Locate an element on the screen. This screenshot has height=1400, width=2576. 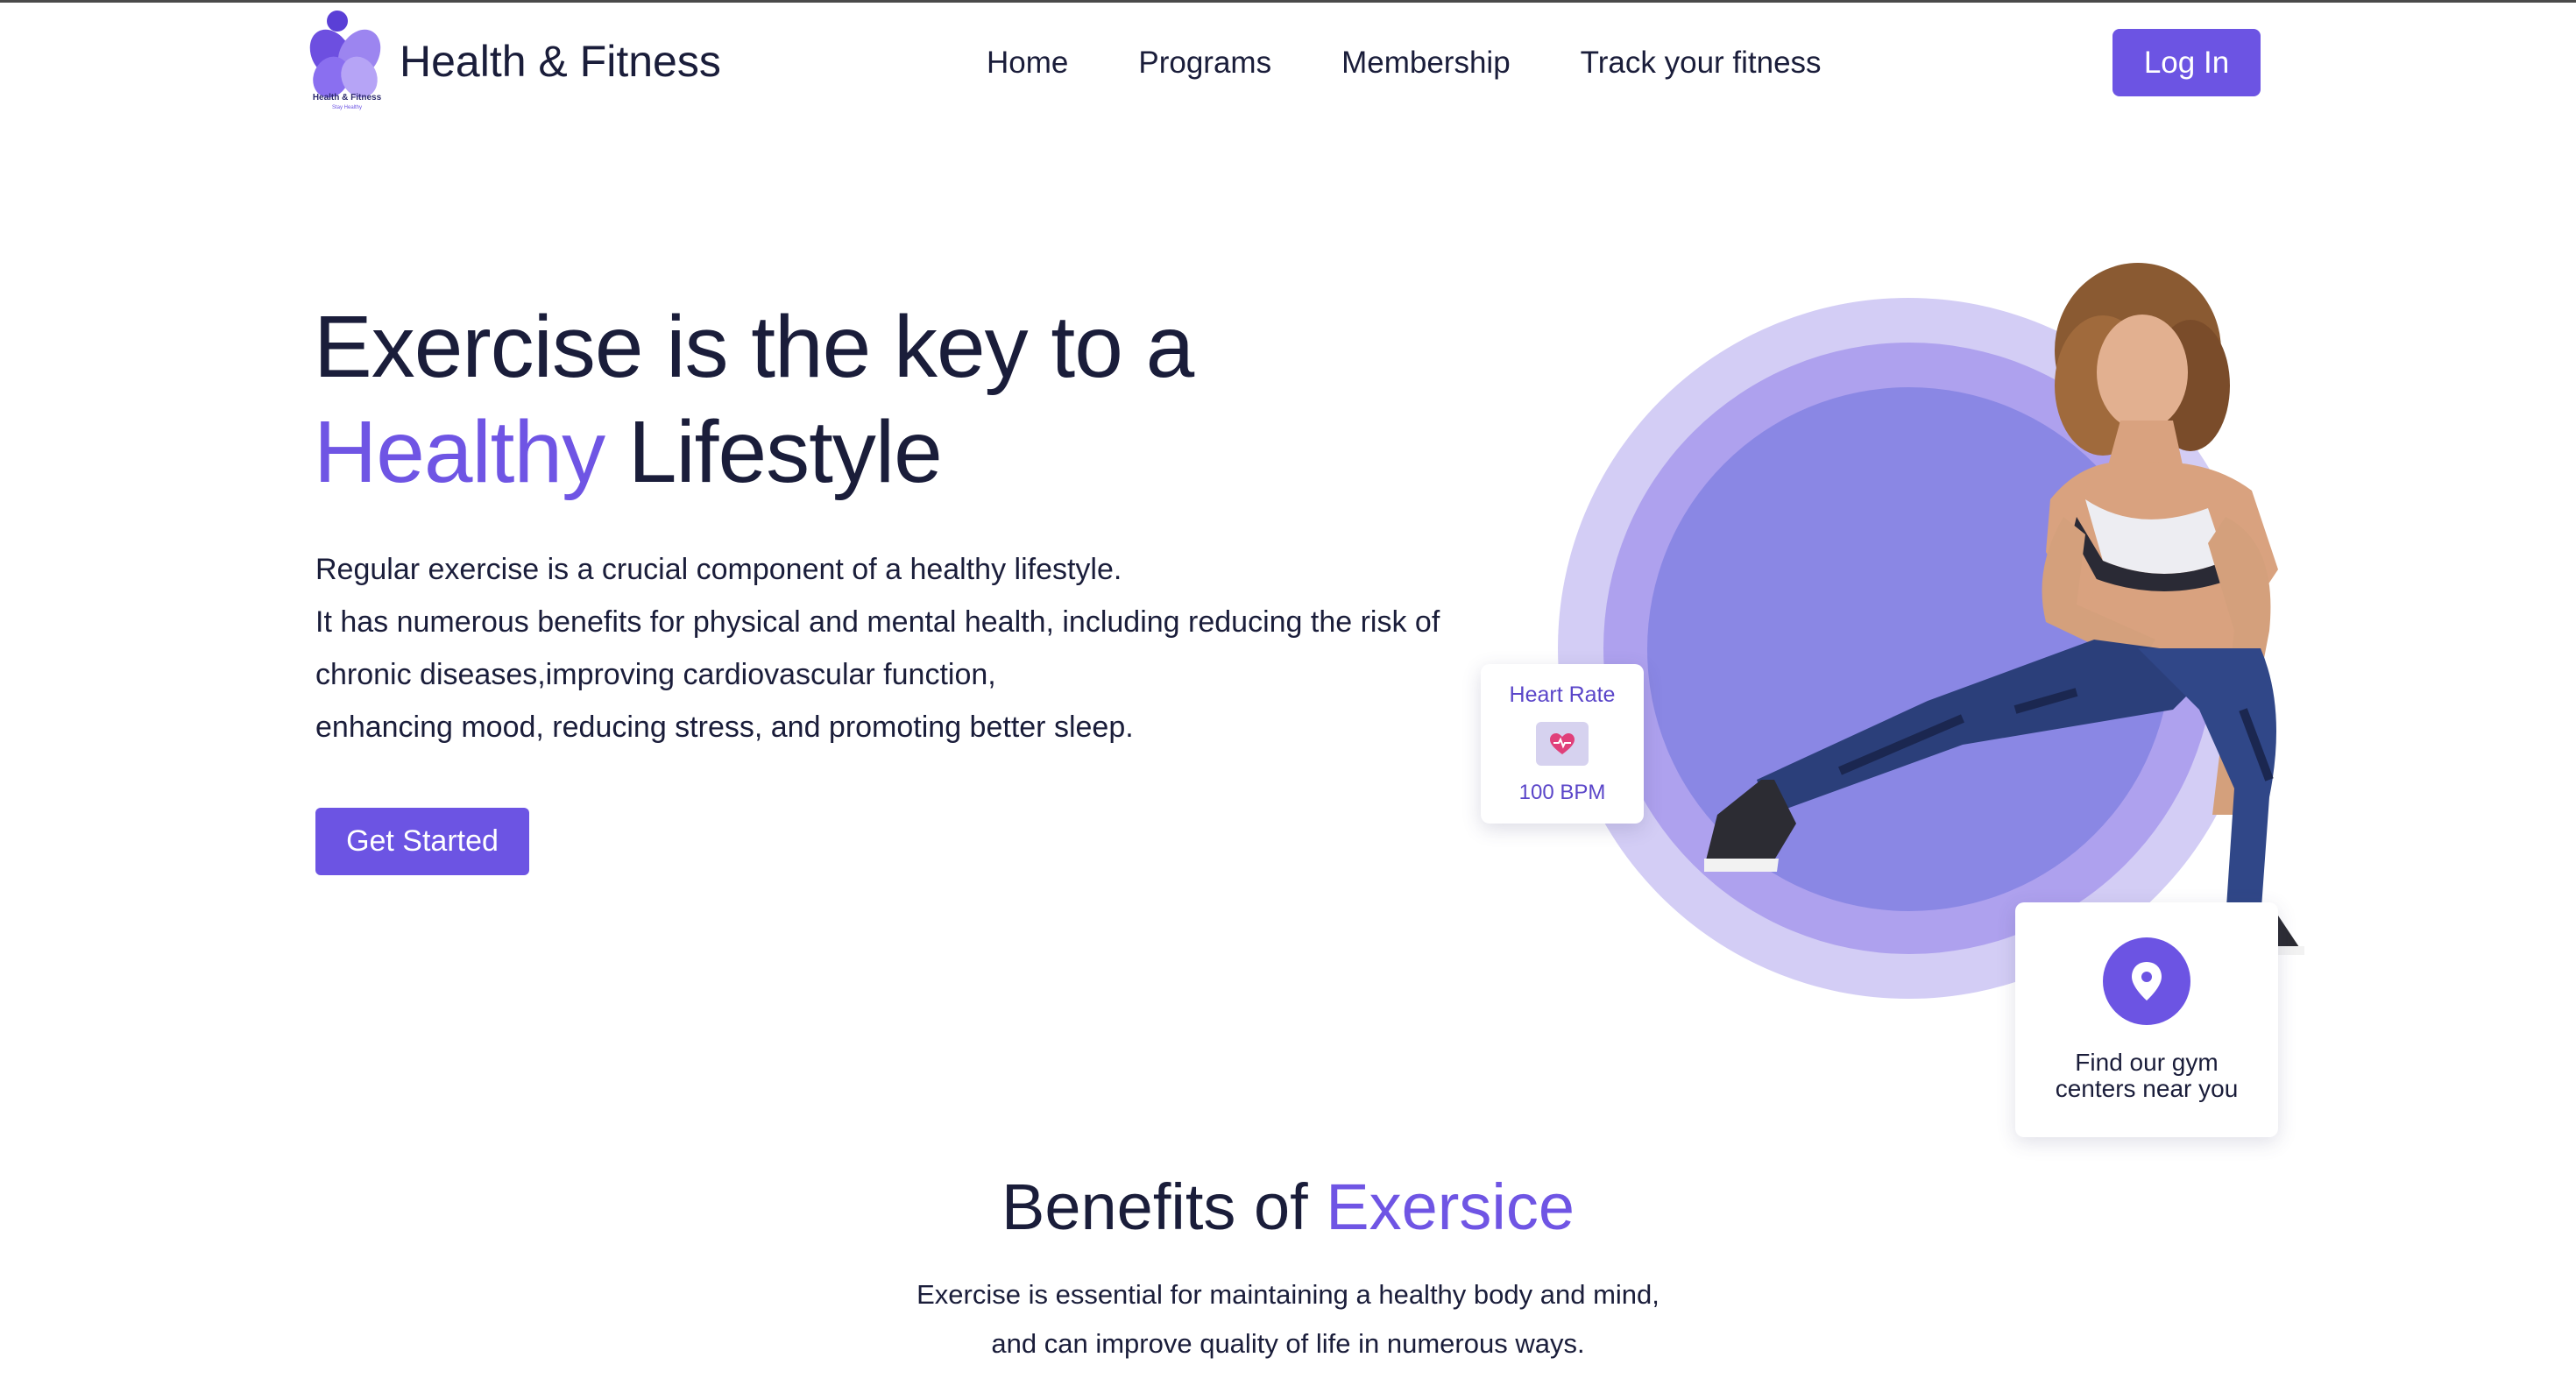
hero-title-line1: Exercise is the key to a is located at coordinates (754, 347).